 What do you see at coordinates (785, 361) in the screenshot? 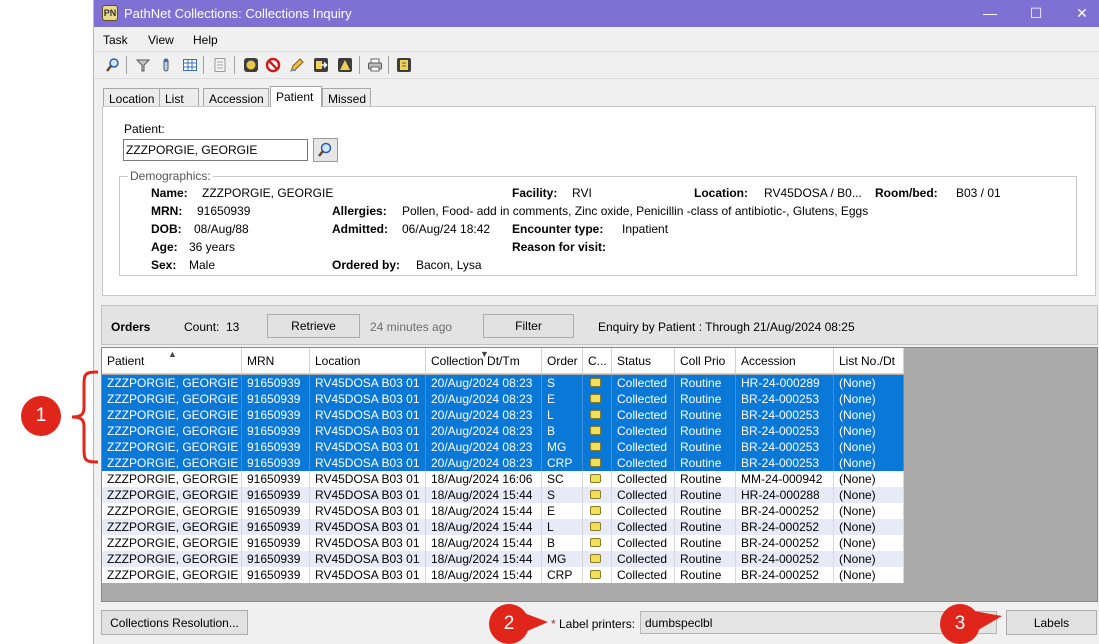
I see `column-header-accession: Accession` at bounding box center [785, 361].